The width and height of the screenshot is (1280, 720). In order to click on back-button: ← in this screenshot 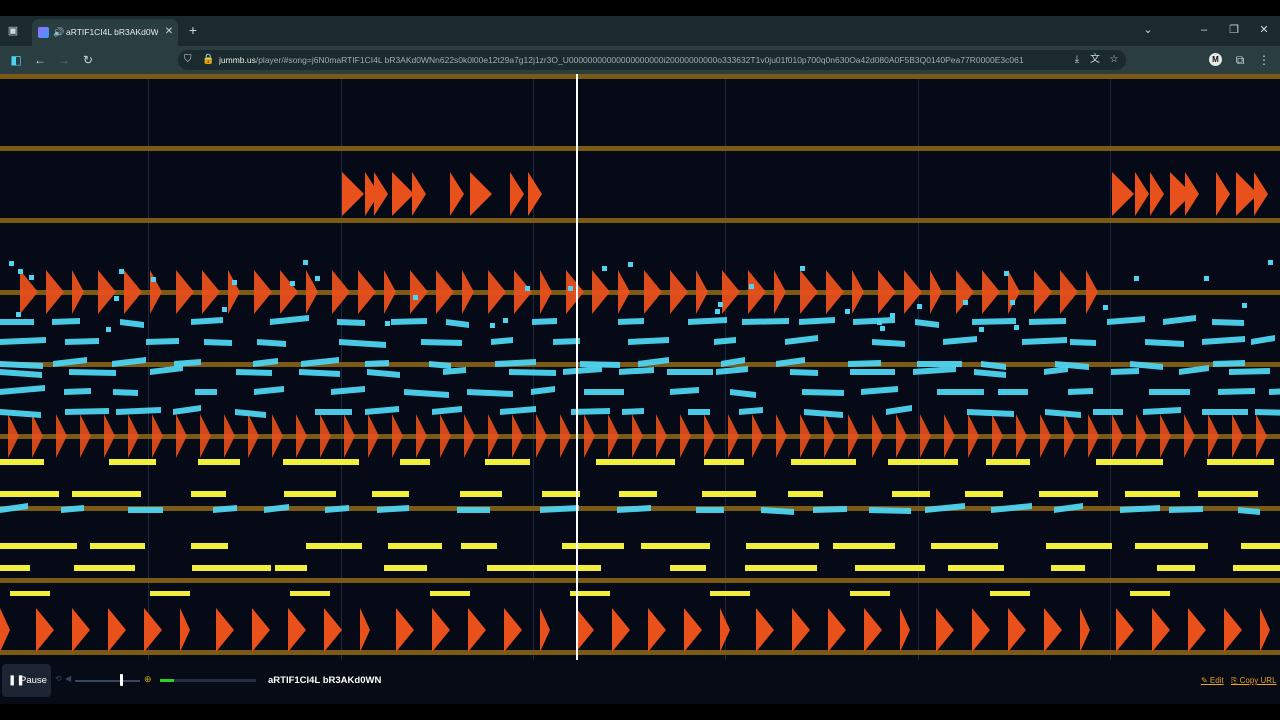, I will do `click(40, 60)`.